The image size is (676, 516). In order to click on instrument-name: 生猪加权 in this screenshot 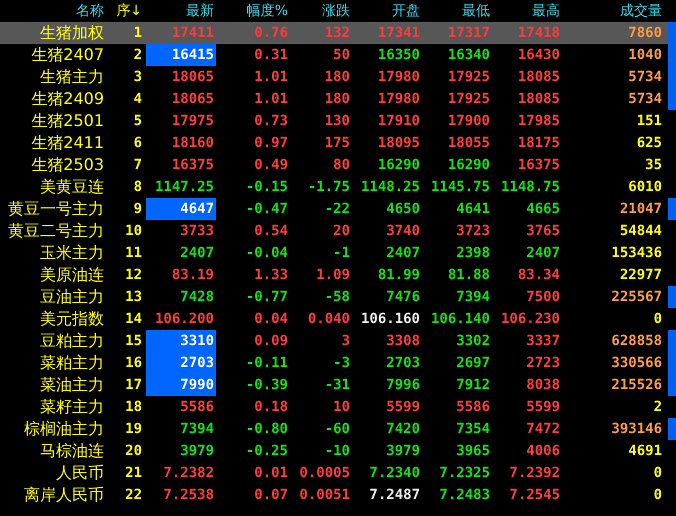, I will do `click(72, 33)`.